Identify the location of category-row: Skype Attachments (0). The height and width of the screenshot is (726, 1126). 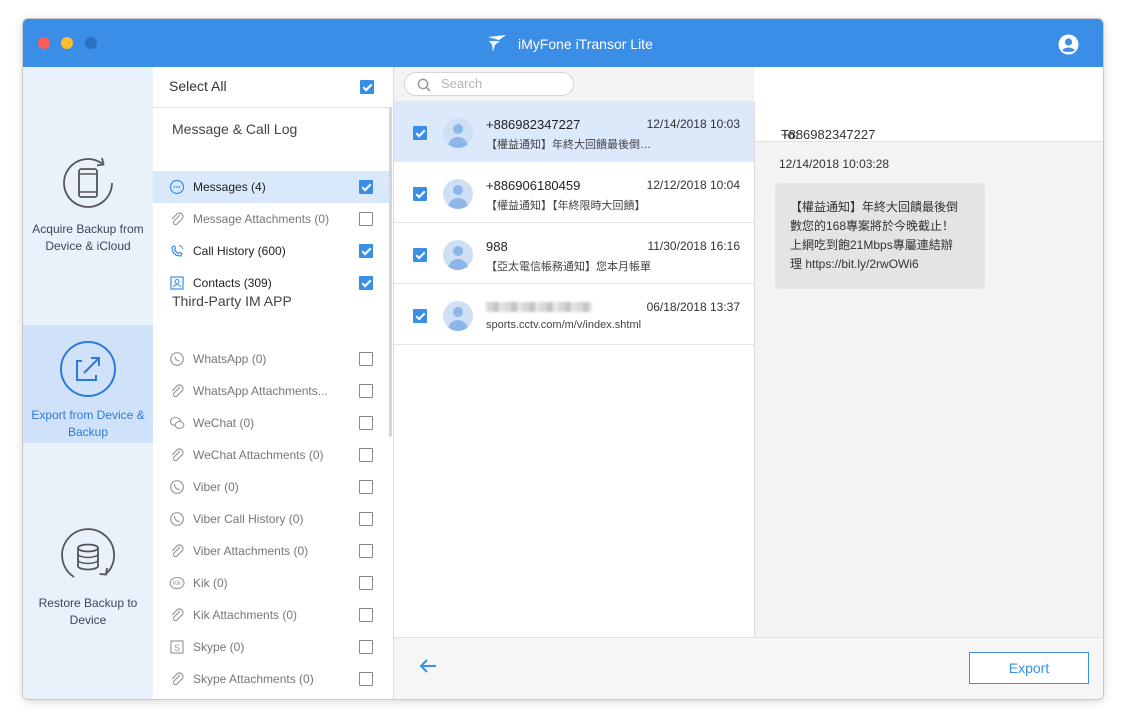
(271, 679).